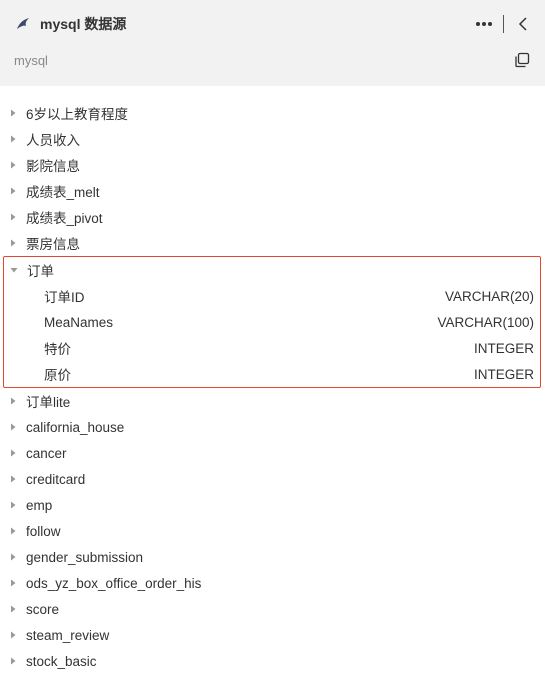 The image size is (545, 674). Describe the element at coordinates (272, 165) in the screenshot. I see `tree-item: 影院信息` at that location.